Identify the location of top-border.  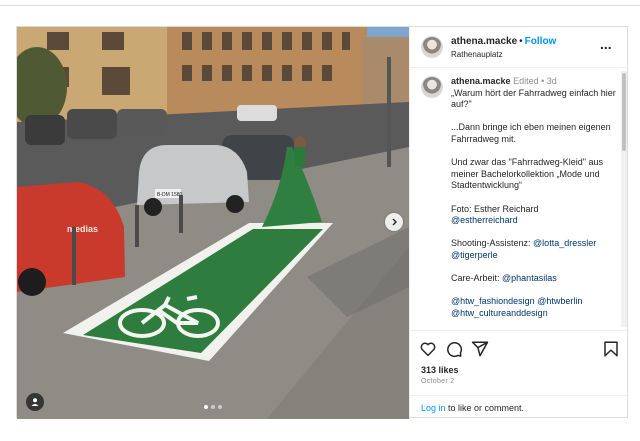
(320, 3).